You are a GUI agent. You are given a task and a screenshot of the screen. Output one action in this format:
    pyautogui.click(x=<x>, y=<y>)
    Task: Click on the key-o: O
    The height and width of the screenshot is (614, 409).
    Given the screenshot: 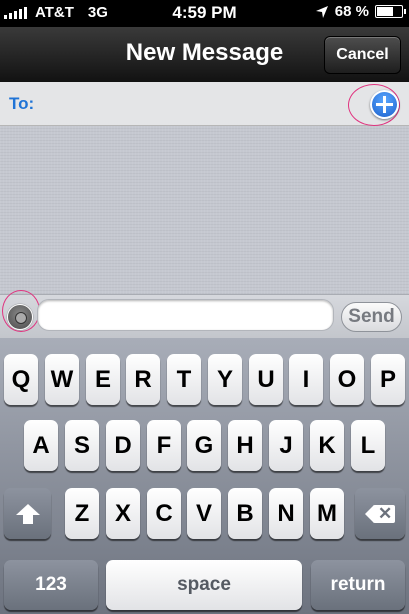 What is the action you would take?
    pyautogui.click(x=347, y=379)
    